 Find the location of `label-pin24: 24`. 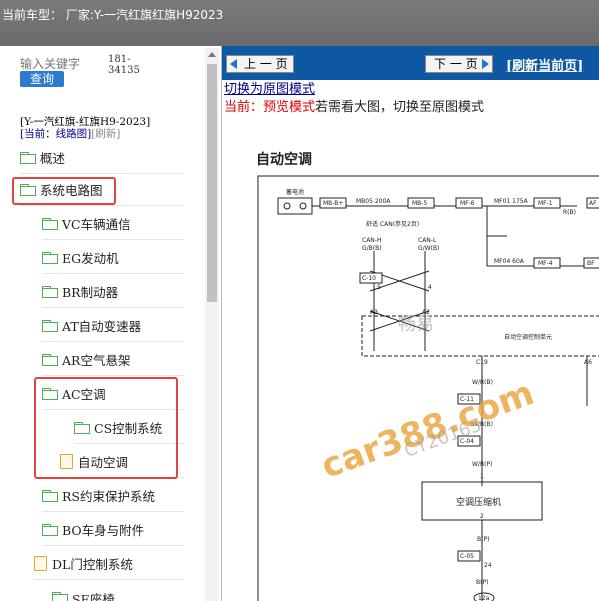

label-pin24: 24 is located at coordinates (488, 565).